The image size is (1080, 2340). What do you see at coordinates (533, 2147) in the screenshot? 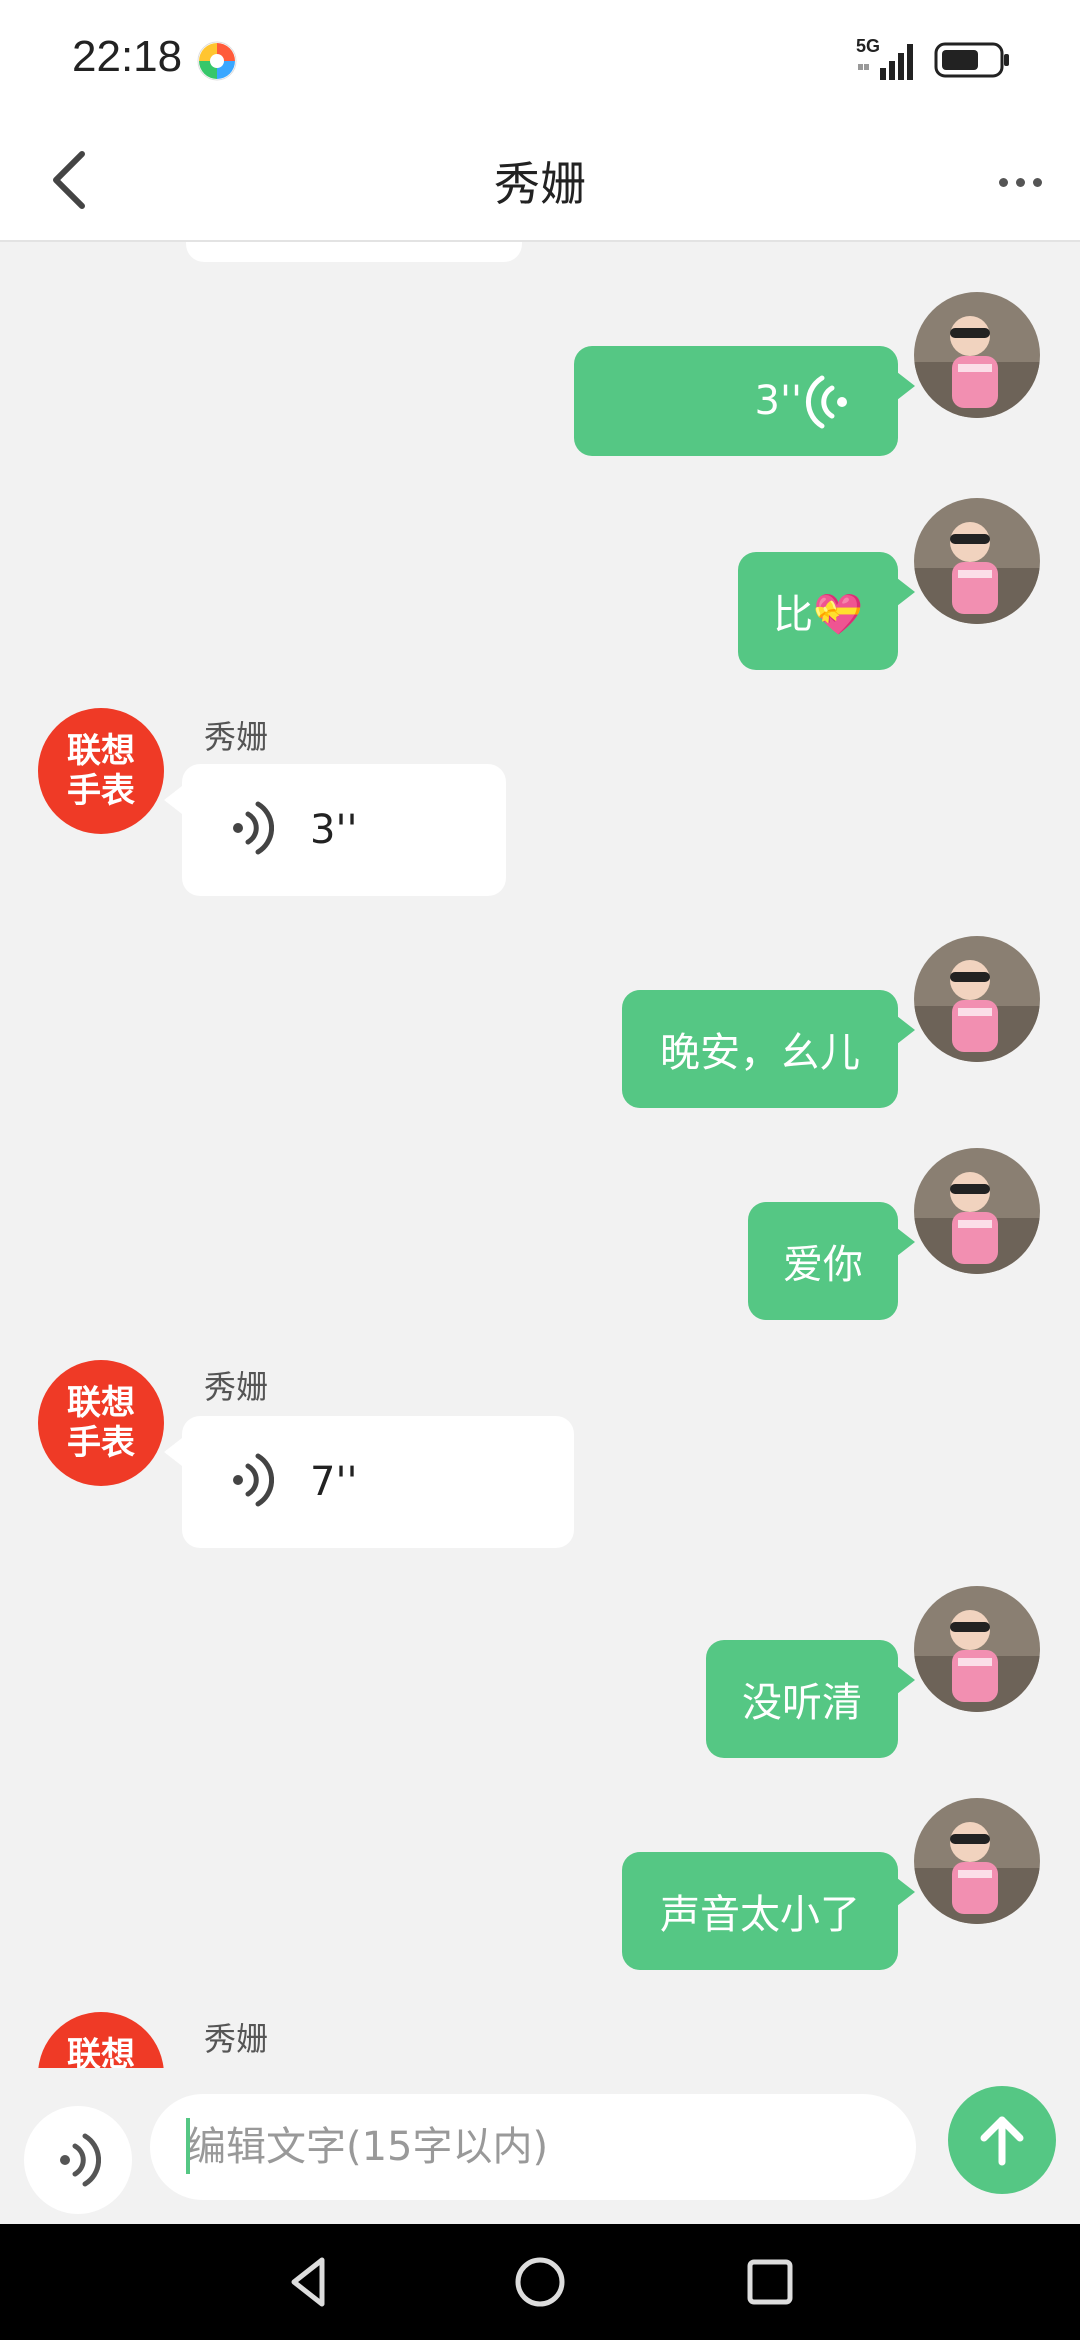
I see `message-input` at bounding box center [533, 2147].